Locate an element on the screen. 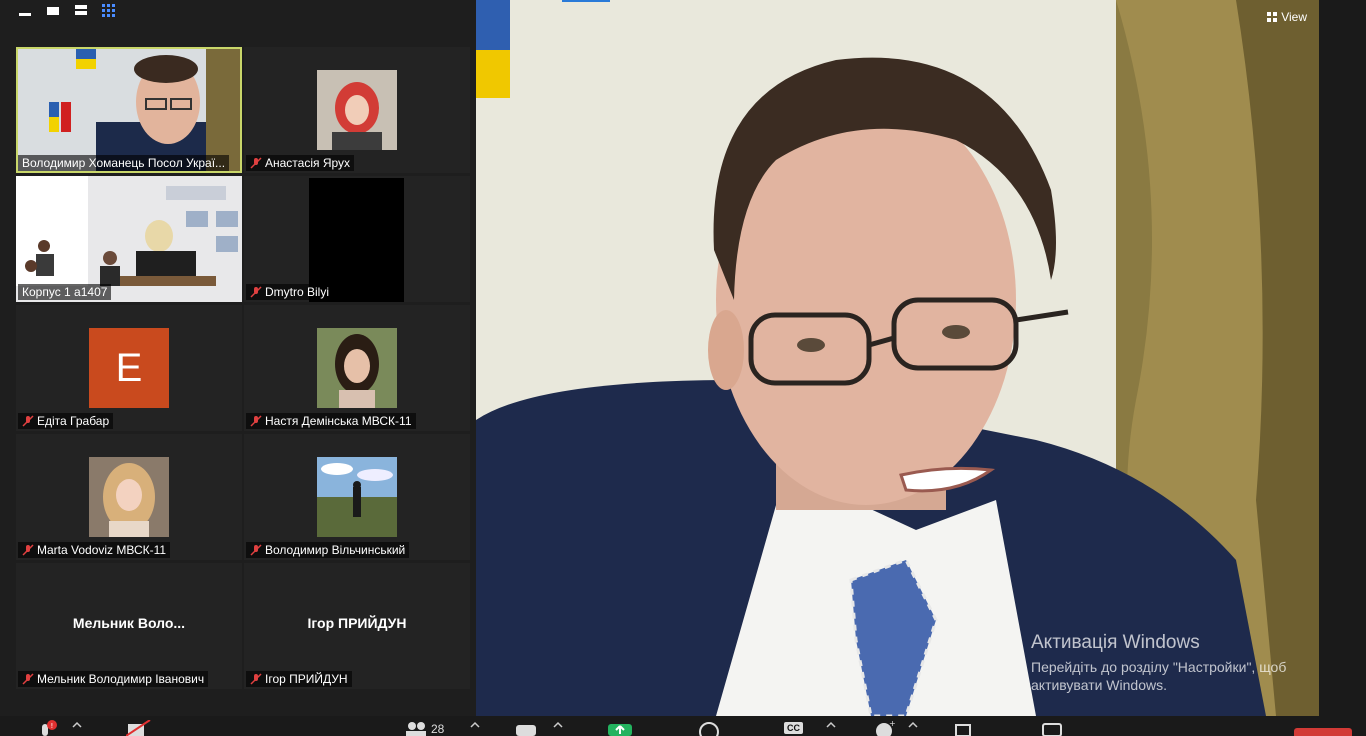 Image resolution: width=1366 pixels, height=736 pixels. participant-name: Мельник Володимир Іванович is located at coordinates (113, 679).